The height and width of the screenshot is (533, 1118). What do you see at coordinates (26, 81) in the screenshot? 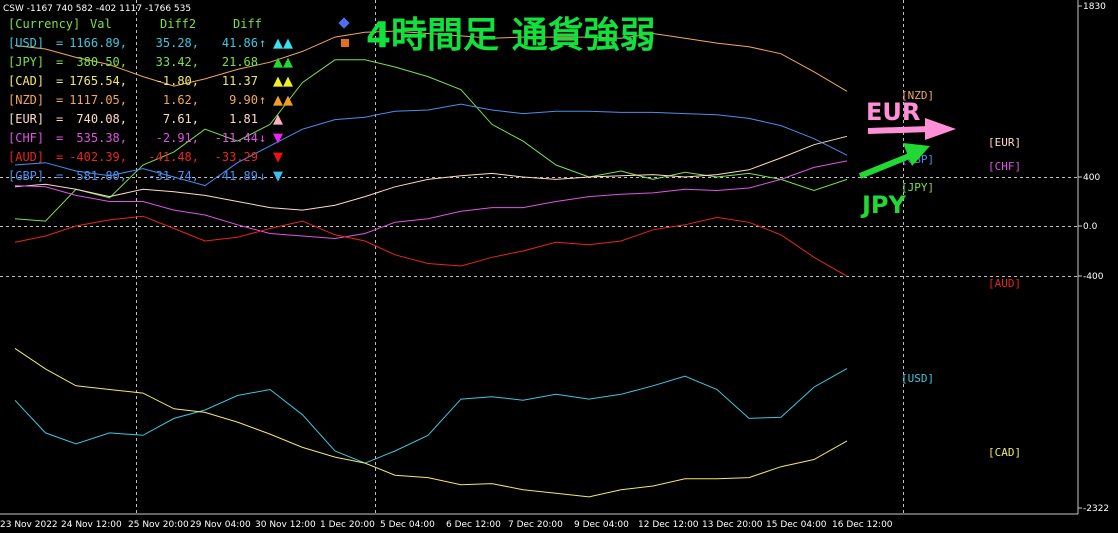
I see `row-label: [CAD]` at bounding box center [26, 81].